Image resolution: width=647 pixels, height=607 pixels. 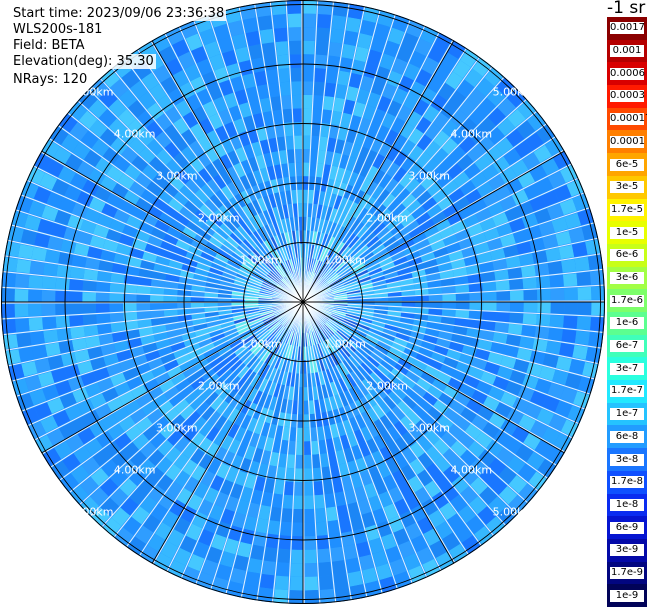 What do you see at coordinates (627, 414) in the screenshot?
I see `colorbar-label: 1e-7` at bounding box center [627, 414].